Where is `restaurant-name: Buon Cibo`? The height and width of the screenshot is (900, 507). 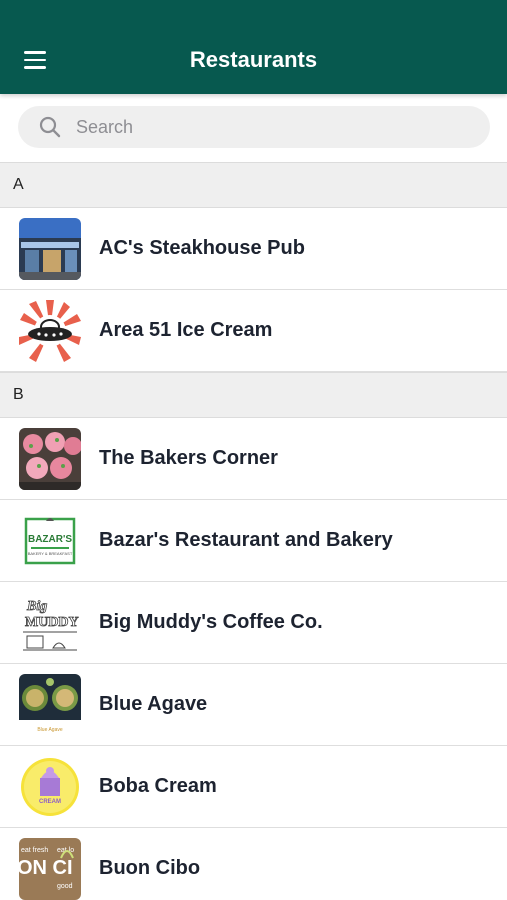
restaurant-name: Buon Cibo is located at coordinates (150, 868).